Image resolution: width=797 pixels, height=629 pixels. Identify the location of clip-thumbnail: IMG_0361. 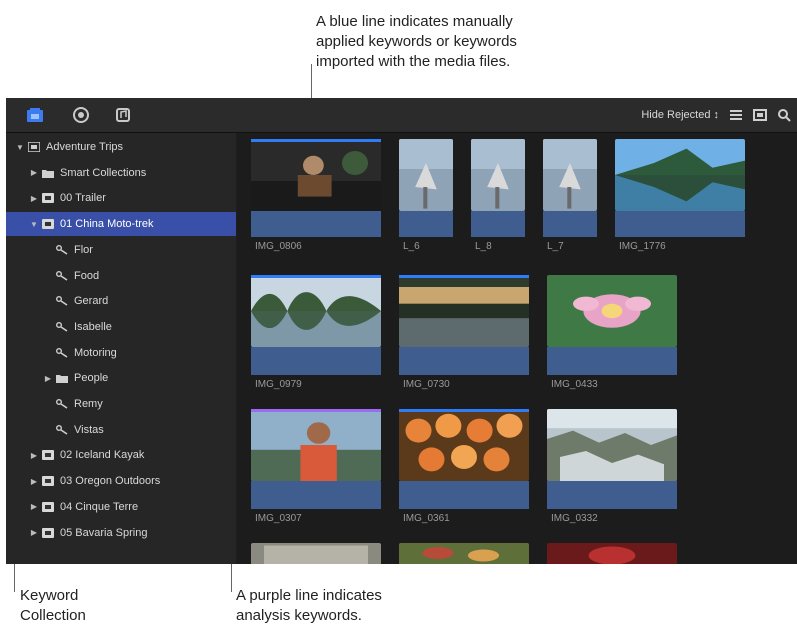
(464, 468).